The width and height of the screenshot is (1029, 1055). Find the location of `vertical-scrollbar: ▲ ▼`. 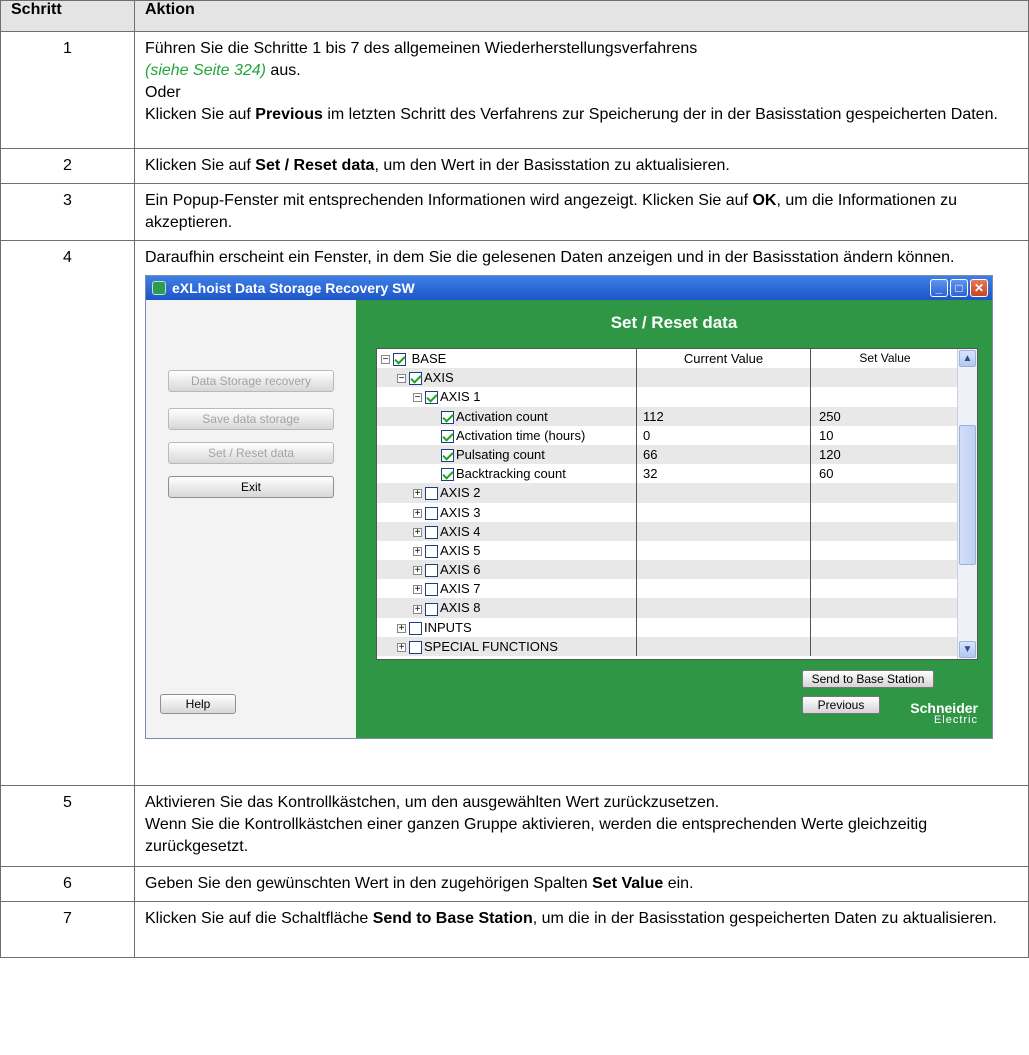

vertical-scrollbar: ▲ ▼ is located at coordinates (967, 504).